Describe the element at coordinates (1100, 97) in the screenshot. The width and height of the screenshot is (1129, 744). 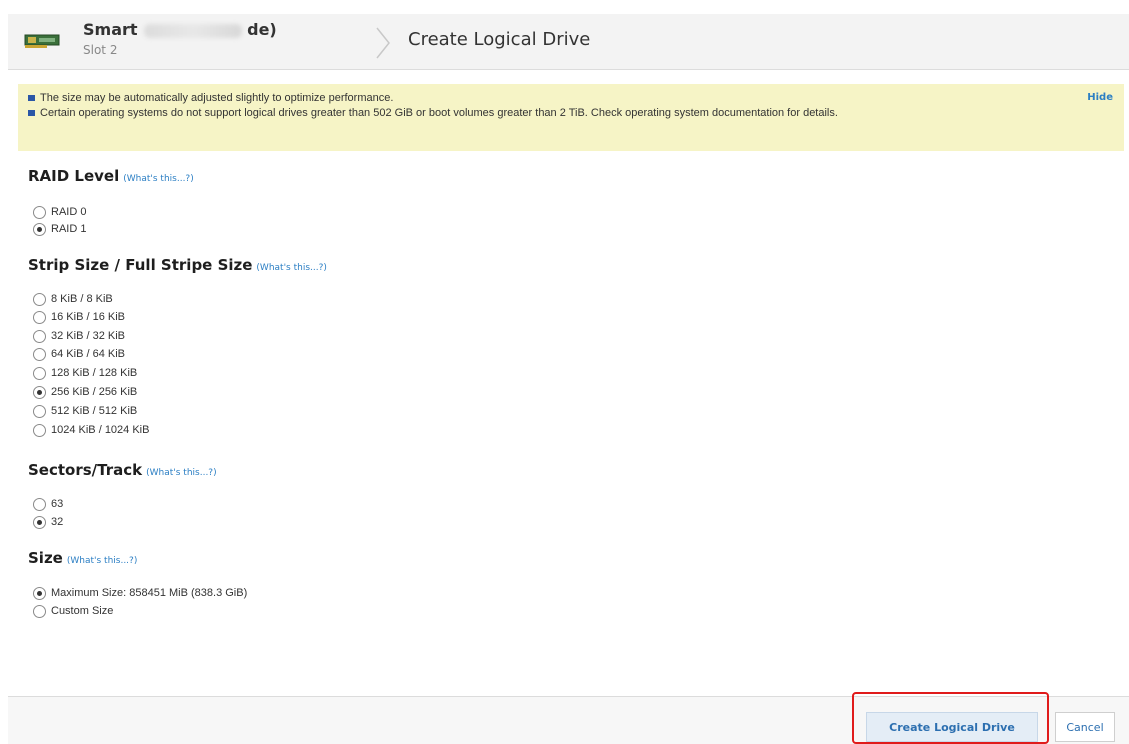
I see `hide-link: Hide` at that location.